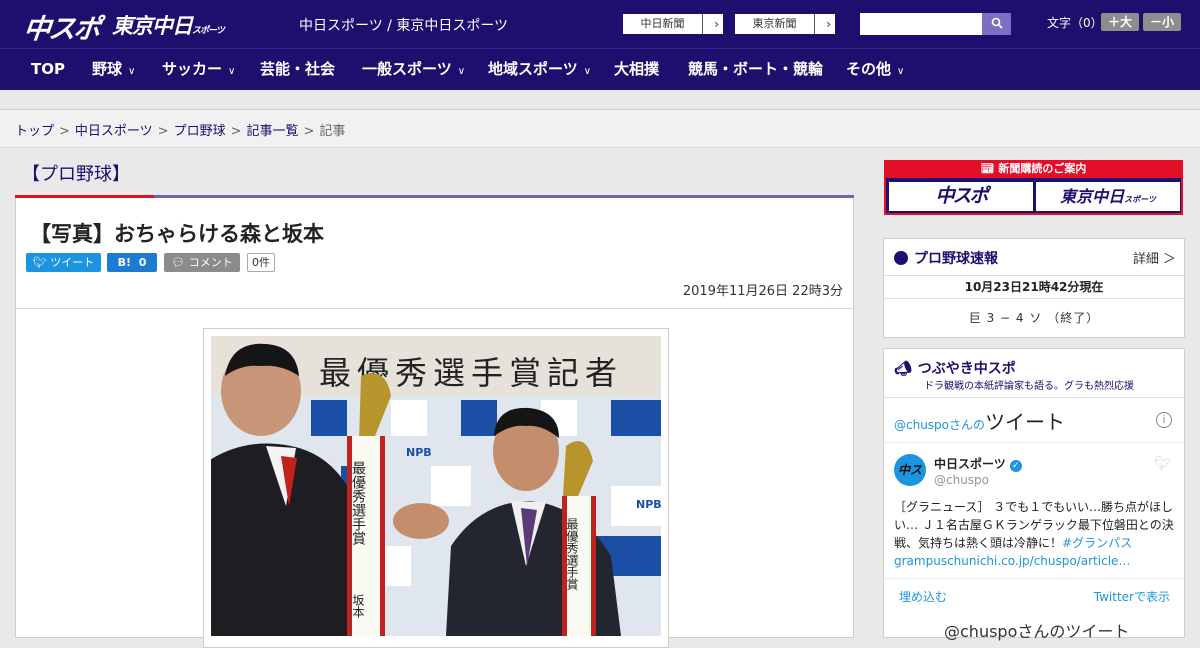  I want to click on tweet-hashtag: #グランパス, so click(1097, 543).